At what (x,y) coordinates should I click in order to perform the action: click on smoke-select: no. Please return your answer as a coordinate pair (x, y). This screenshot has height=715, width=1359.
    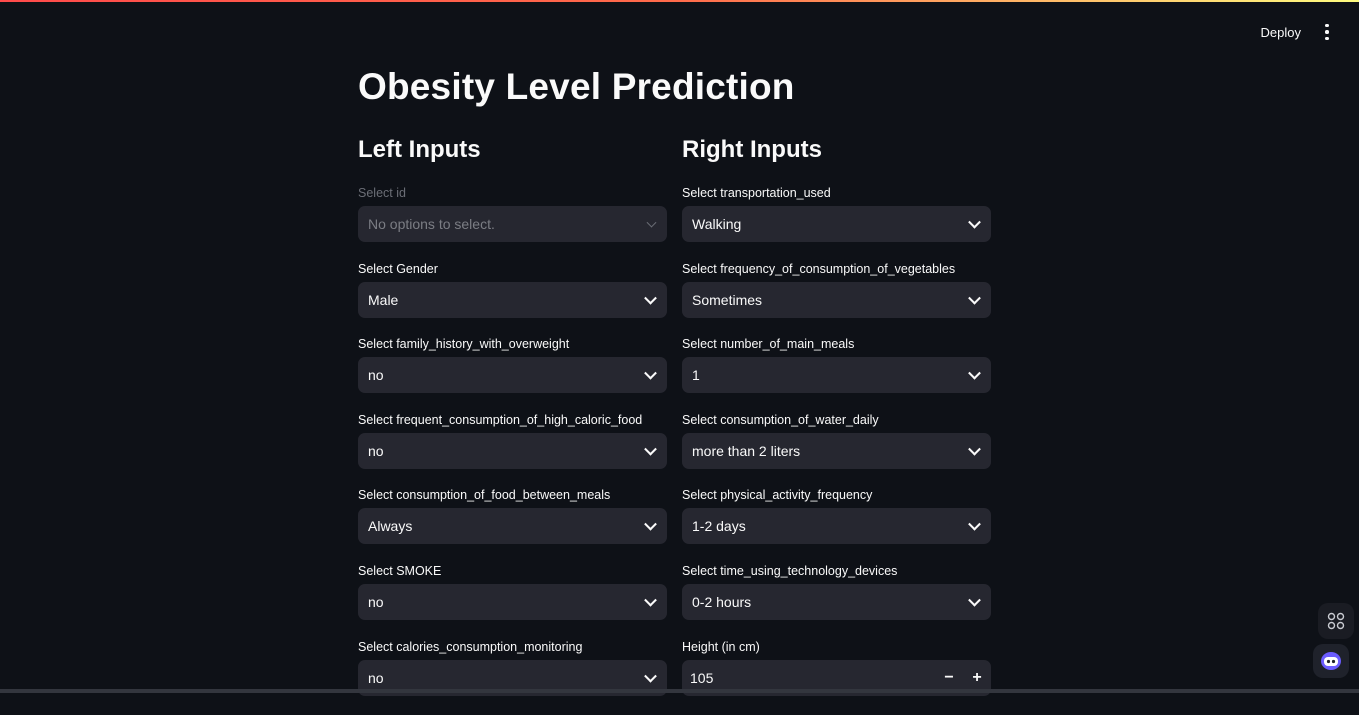
    Looking at the image, I should click on (512, 602).